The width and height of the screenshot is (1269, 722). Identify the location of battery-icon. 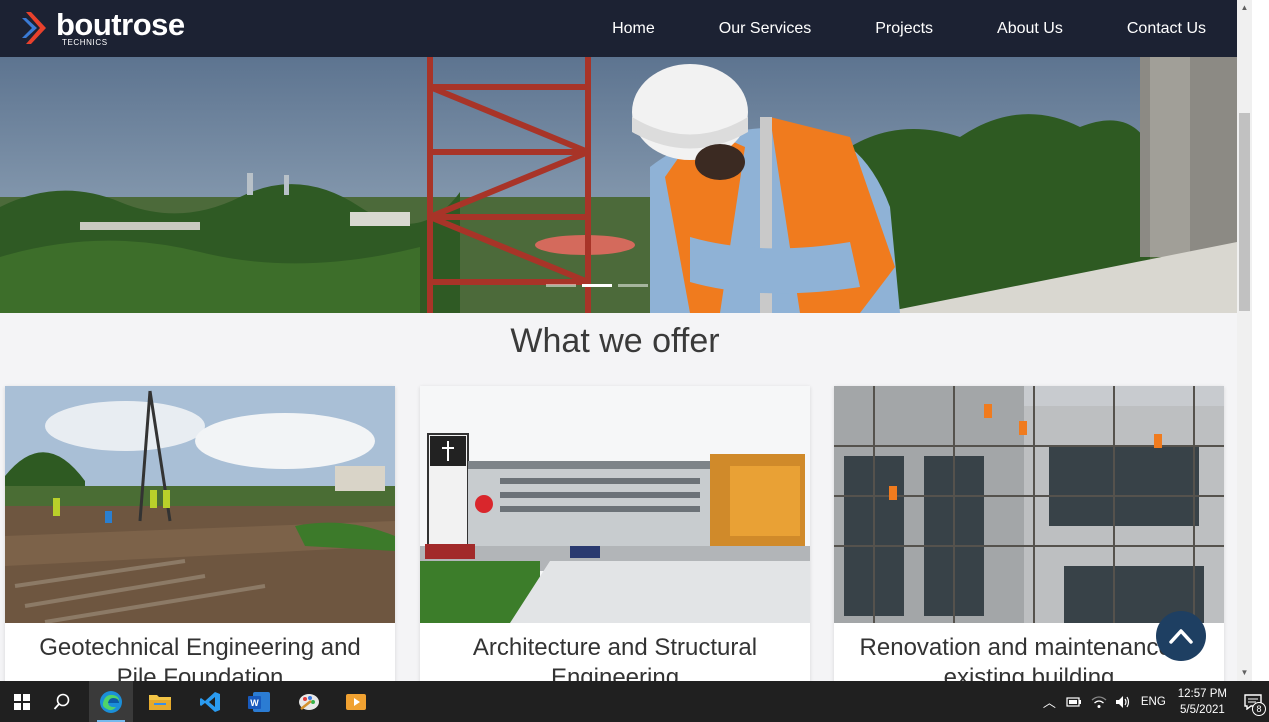
(1074, 702).